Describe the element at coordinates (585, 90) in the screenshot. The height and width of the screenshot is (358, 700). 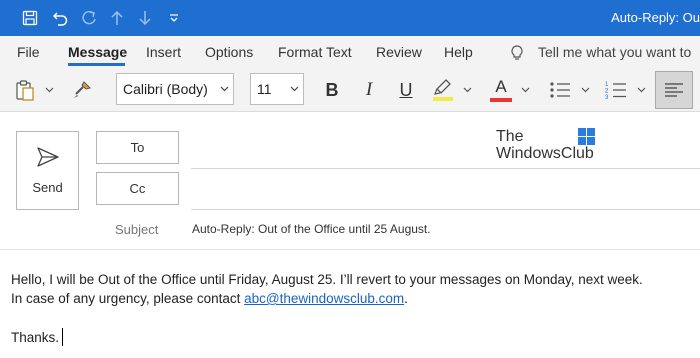
I see `bullets-chevron-icon` at that location.